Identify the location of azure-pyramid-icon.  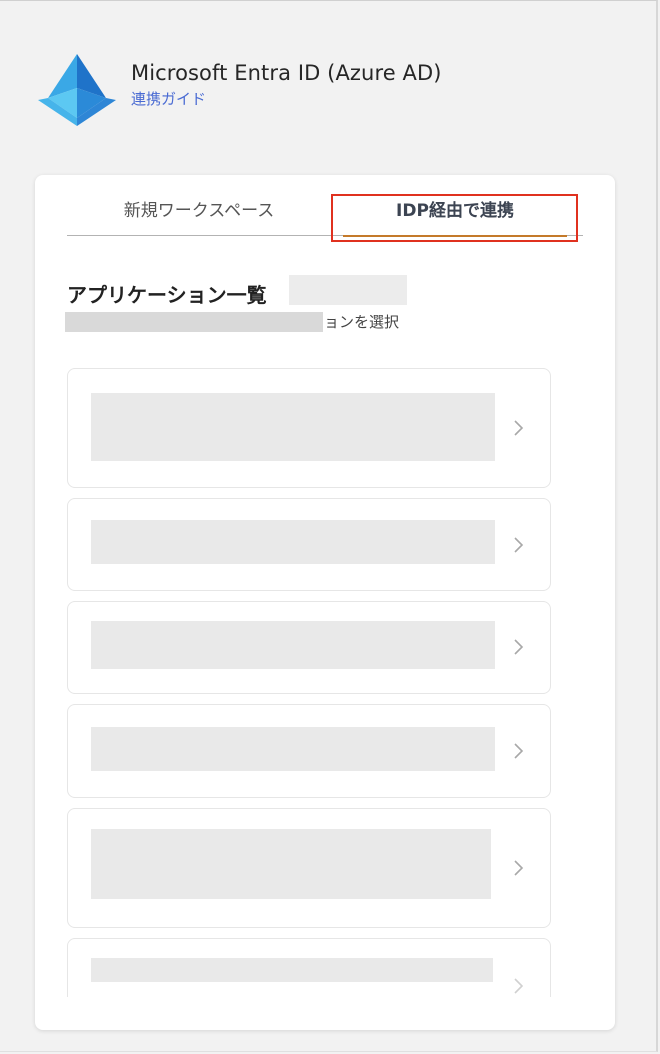
(77, 90).